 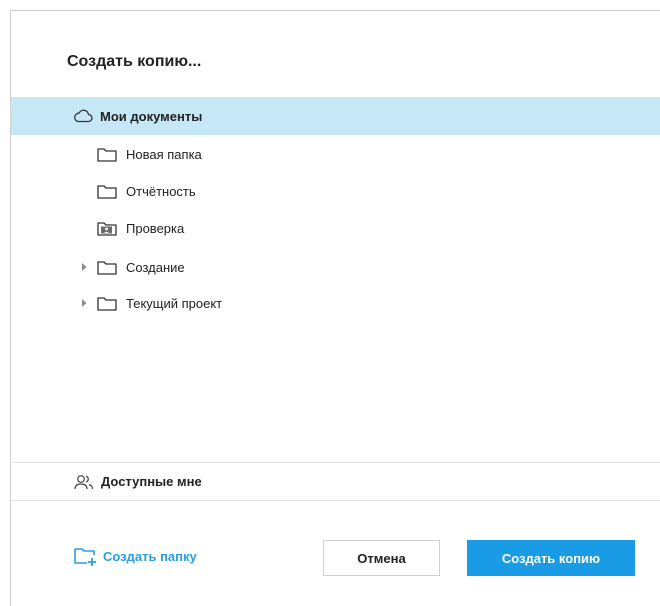 What do you see at coordinates (107, 229) in the screenshot?
I see `shared-folder-icon` at bounding box center [107, 229].